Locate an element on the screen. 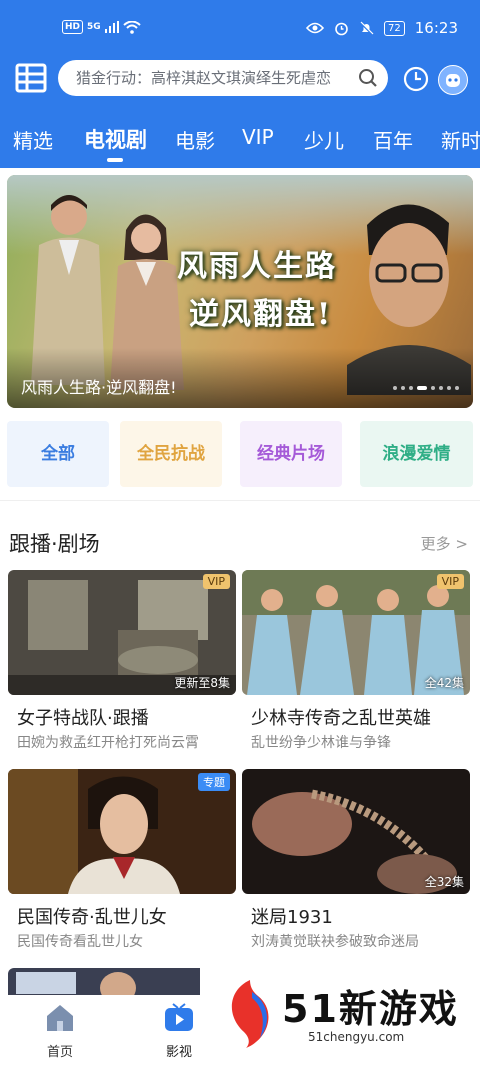 The height and width of the screenshot is (1067, 480). banner-headline-line1: 风雨人生路 is located at coordinates (257, 266).